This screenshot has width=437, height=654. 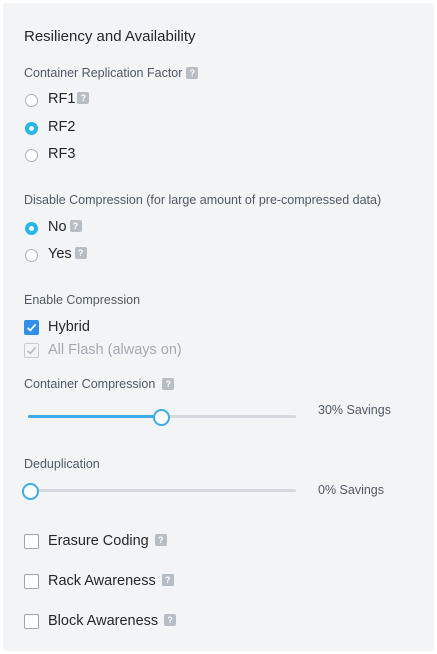 What do you see at coordinates (62, 127) in the screenshot?
I see `radio-rf2-label: RF2` at bounding box center [62, 127].